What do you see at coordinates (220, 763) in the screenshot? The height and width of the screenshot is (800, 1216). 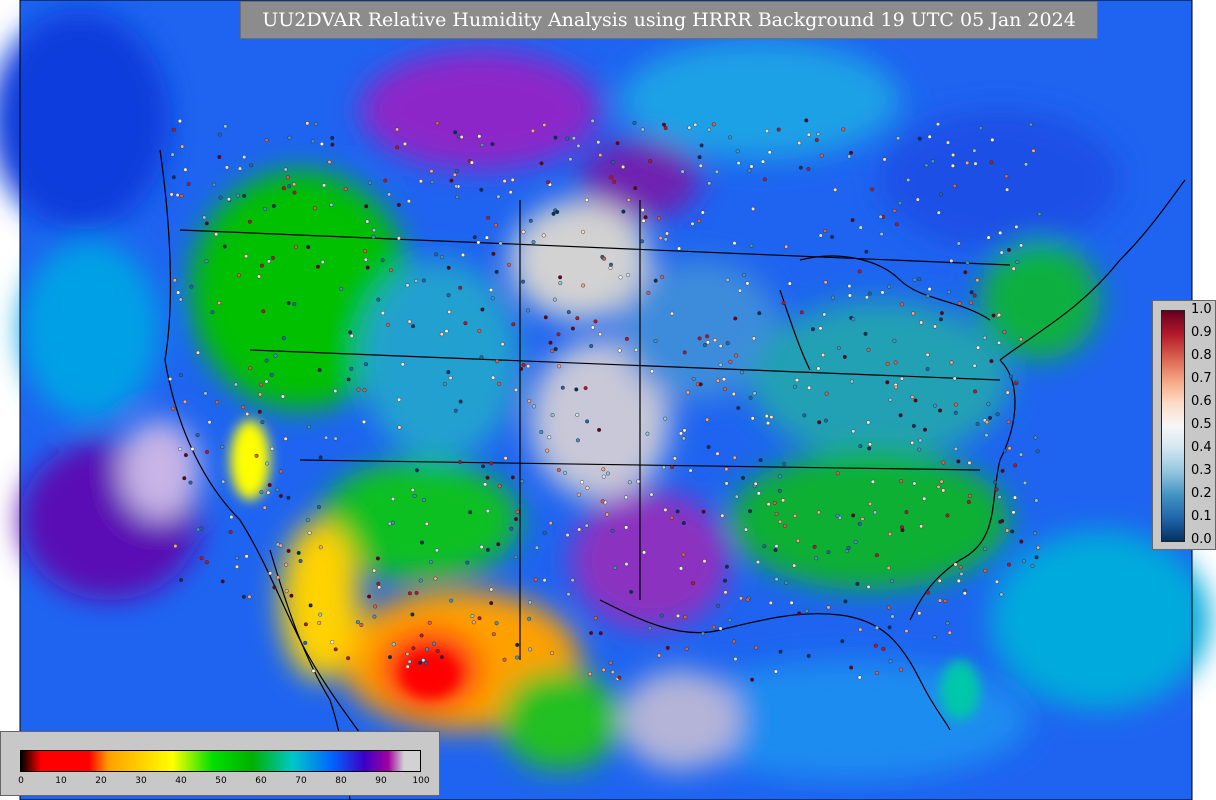 I see `rh-colorbar-panel: 0 10 20 30 40 50 60 70 80 90 100` at bounding box center [220, 763].